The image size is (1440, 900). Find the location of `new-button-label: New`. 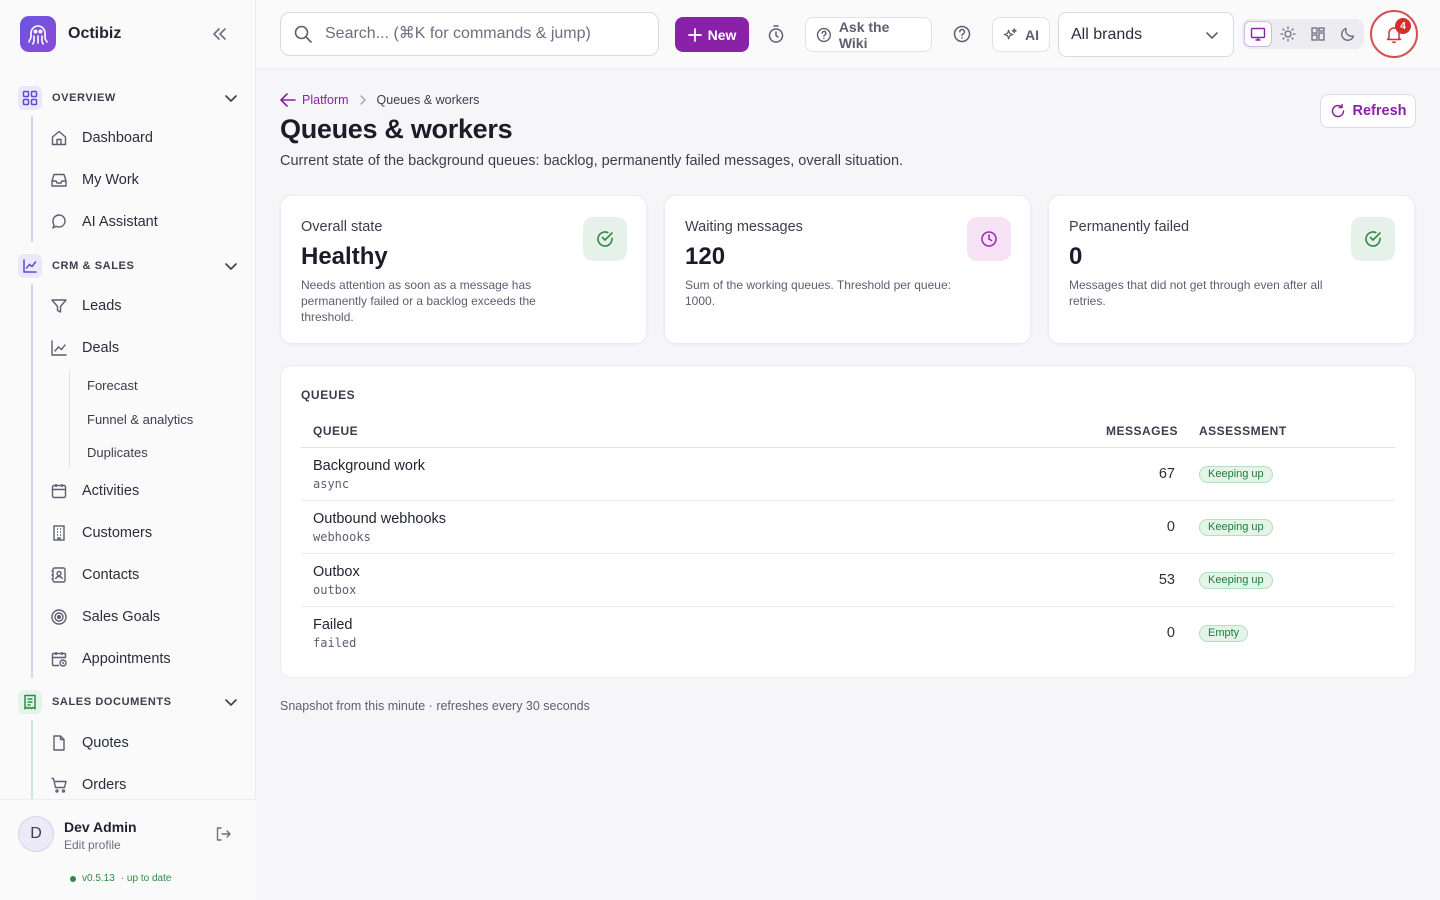

new-button-label: New is located at coordinates (722, 34).